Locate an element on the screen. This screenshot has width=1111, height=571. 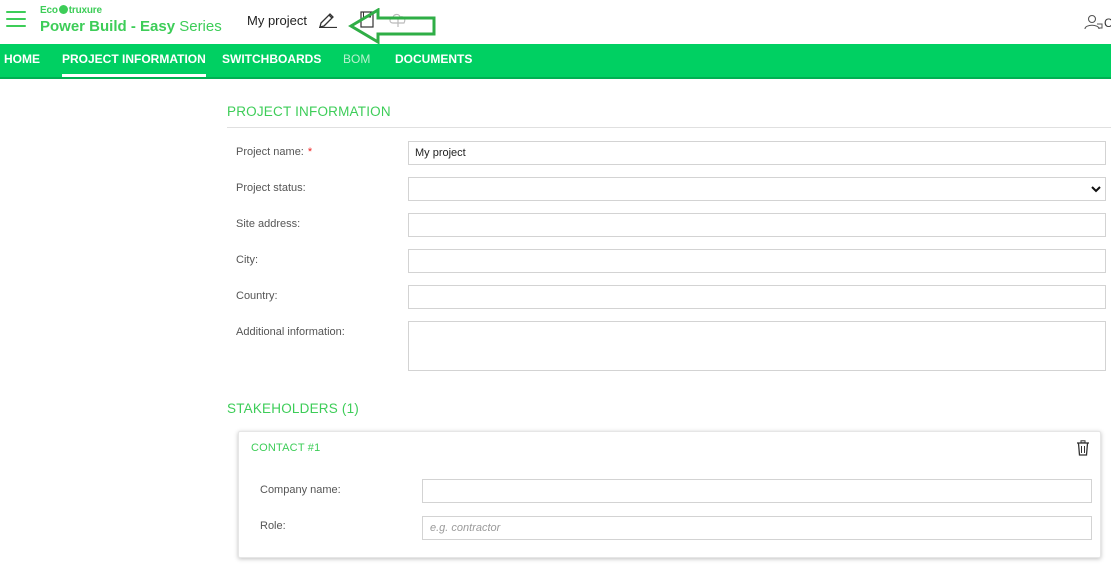
project-information-title: PROJECT INFORMATION is located at coordinates (309, 111).